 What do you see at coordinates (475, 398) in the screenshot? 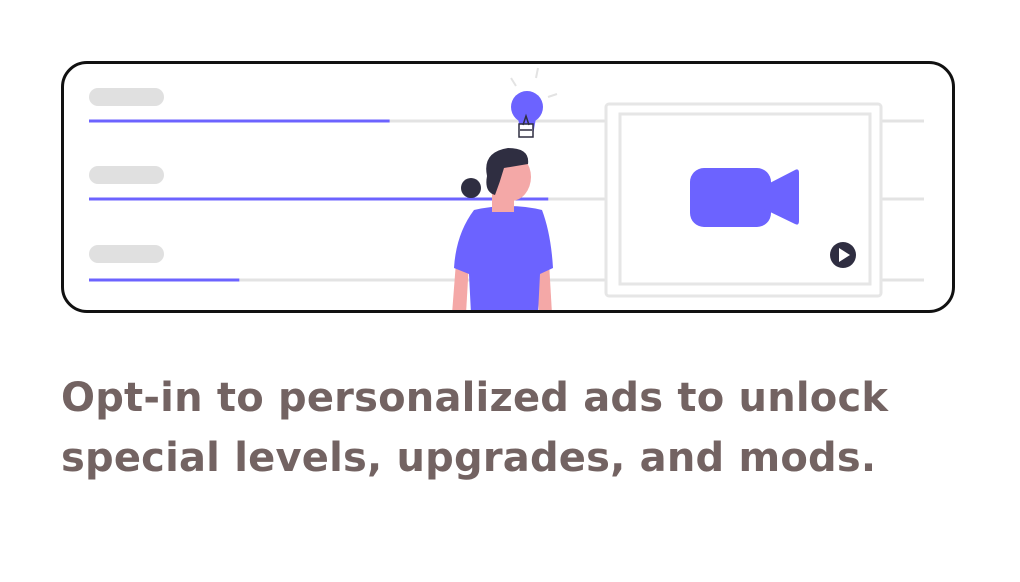
I see `caption-line-1: Opt-in to personalized ads to unlock` at bounding box center [475, 398].